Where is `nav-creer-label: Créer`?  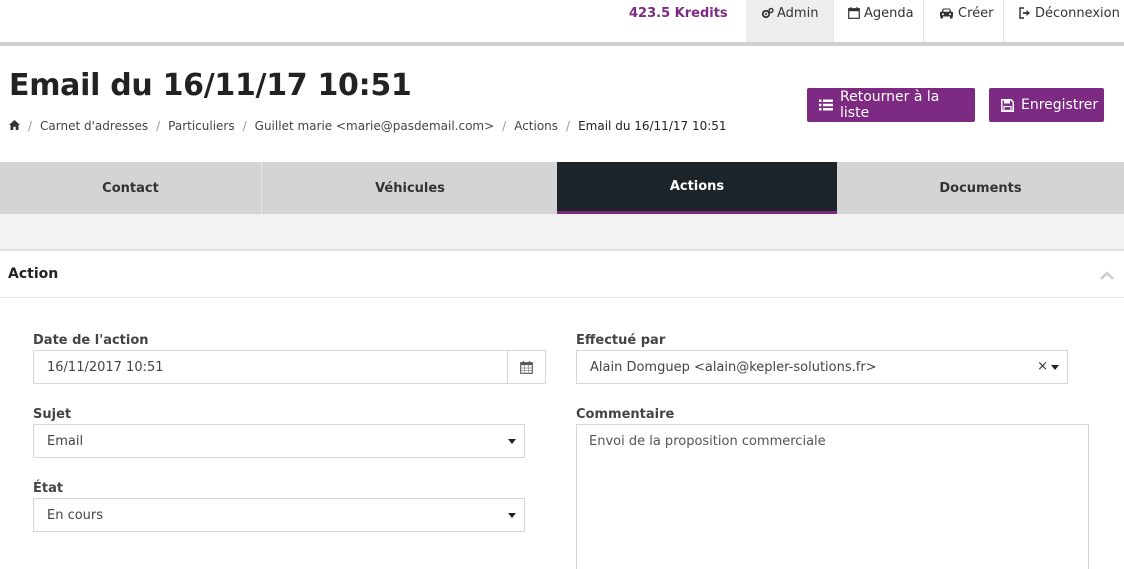 nav-creer-label: Créer is located at coordinates (976, 13).